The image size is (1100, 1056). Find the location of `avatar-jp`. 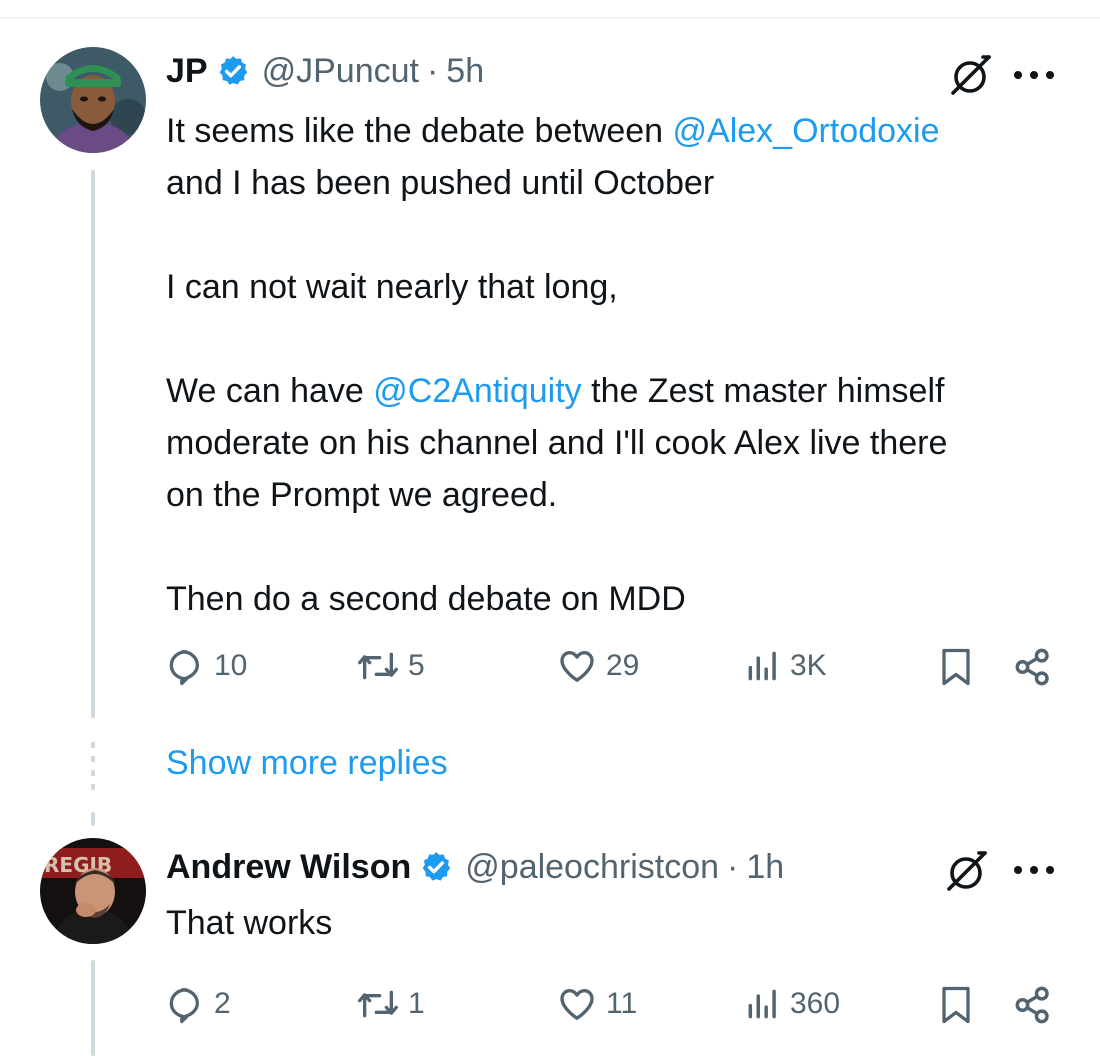

avatar-jp is located at coordinates (93, 100).